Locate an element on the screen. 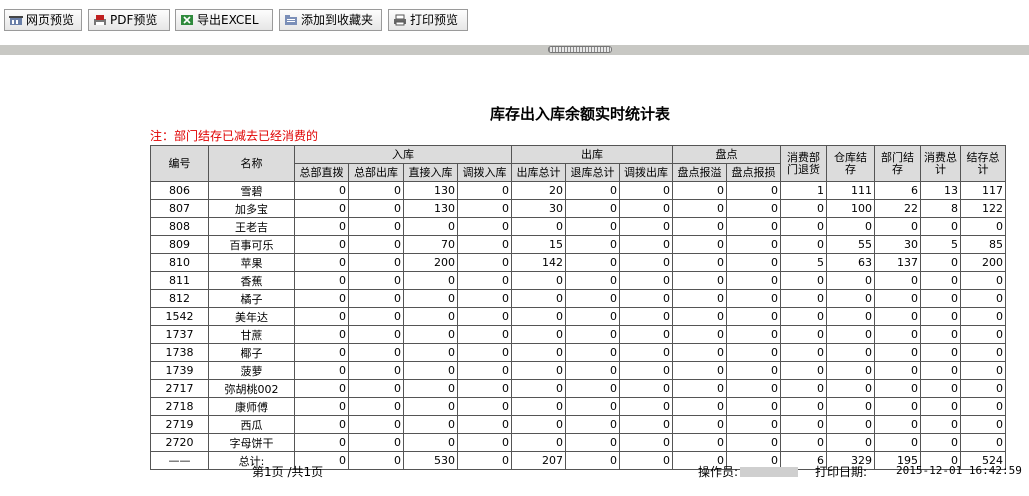 Image resolution: width=1029 pixels, height=496 pixels. cell-value: 122 is located at coordinates (983, 208).